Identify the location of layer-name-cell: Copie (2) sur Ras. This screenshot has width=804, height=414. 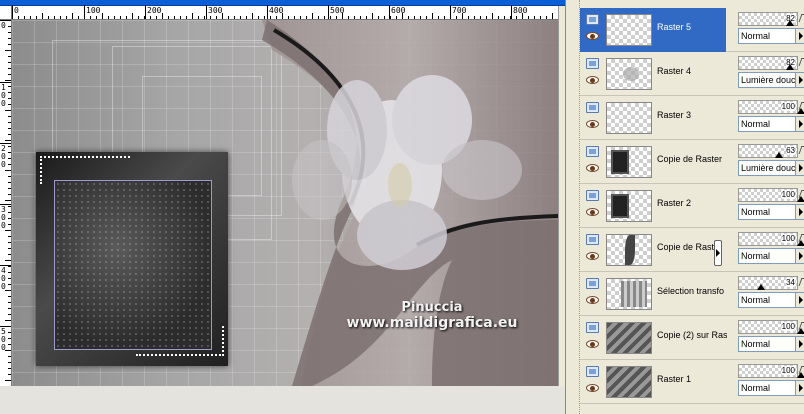
(653, 338).